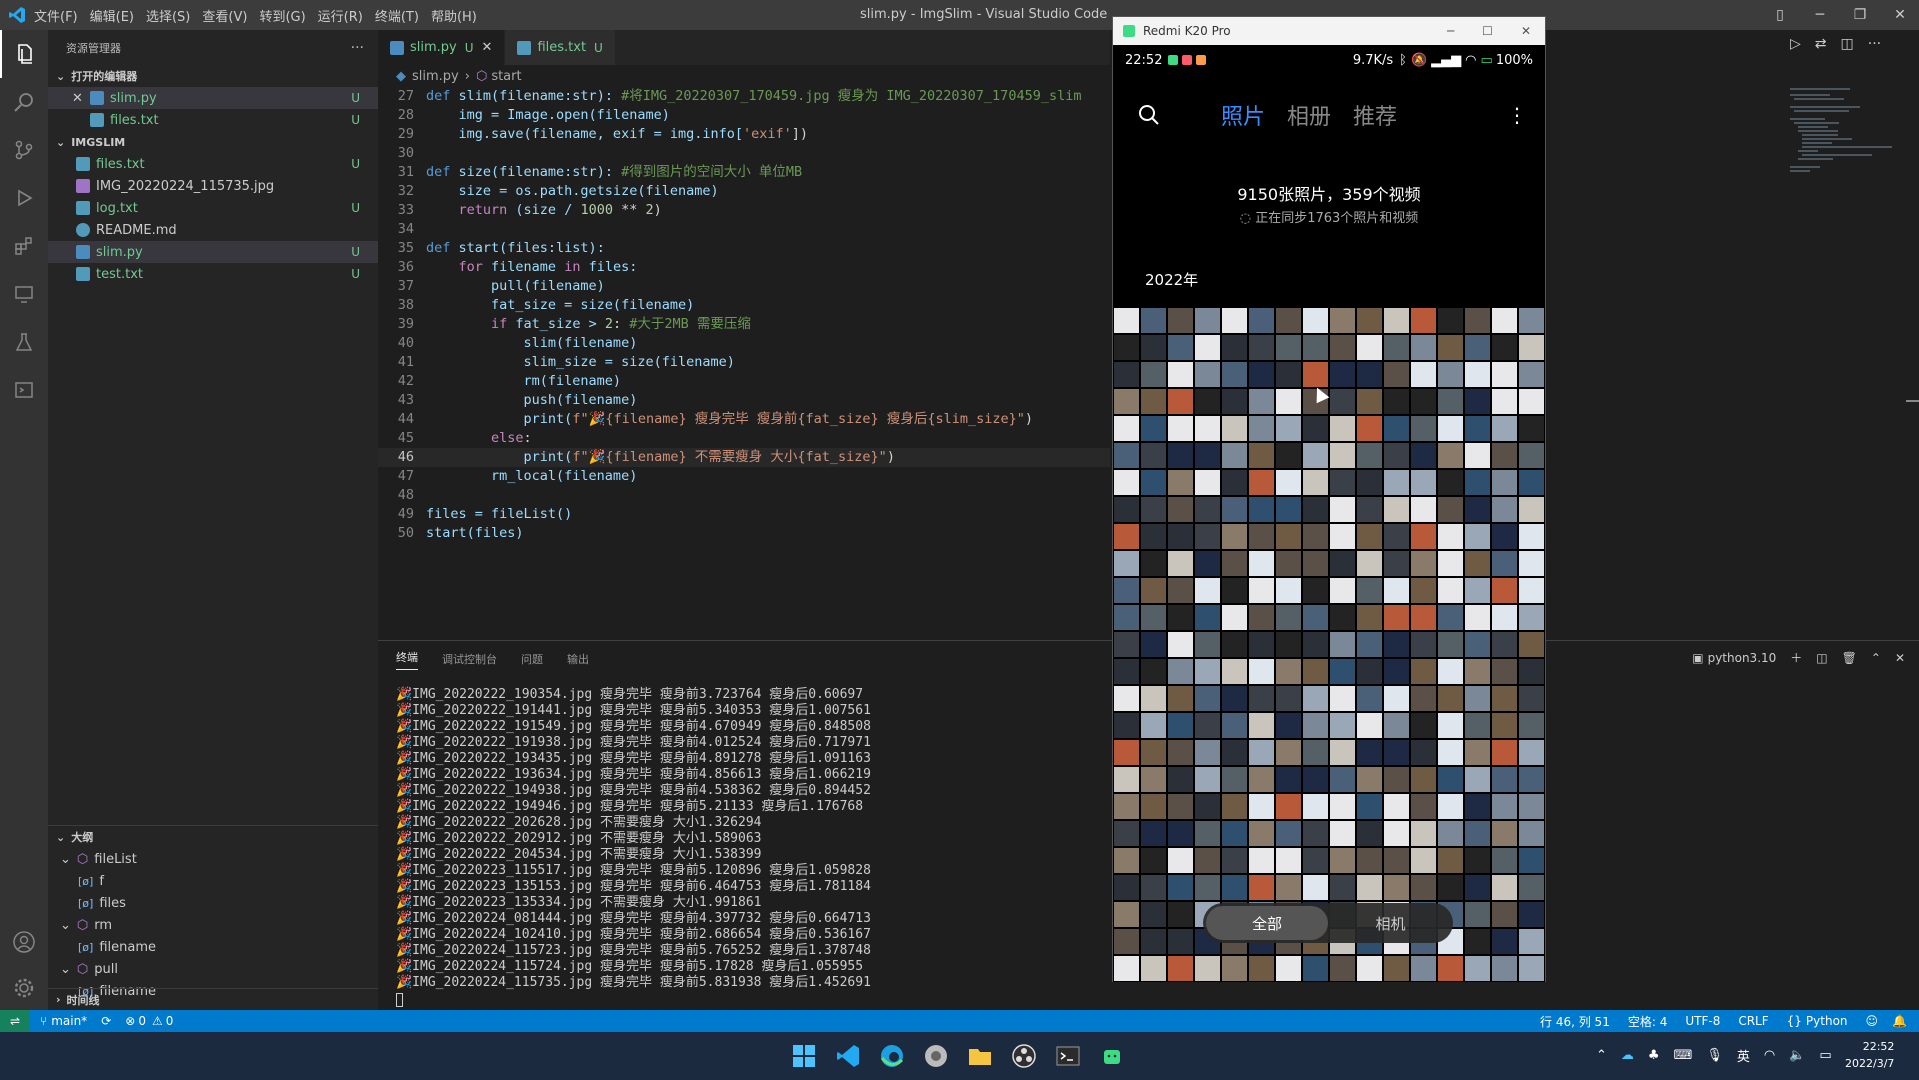 Image resolution: width=1919 pixels, height=1080 pixels. I want to click on panel-tab: 调试控制台, so click(469, 659).